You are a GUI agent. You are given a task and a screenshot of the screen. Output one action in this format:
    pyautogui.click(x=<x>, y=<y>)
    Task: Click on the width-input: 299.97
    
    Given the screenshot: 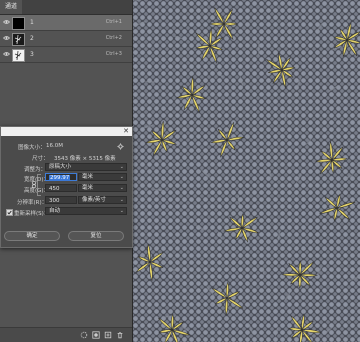 What is the action you would take?
    pyautogui.click(x=61, y=177)
    